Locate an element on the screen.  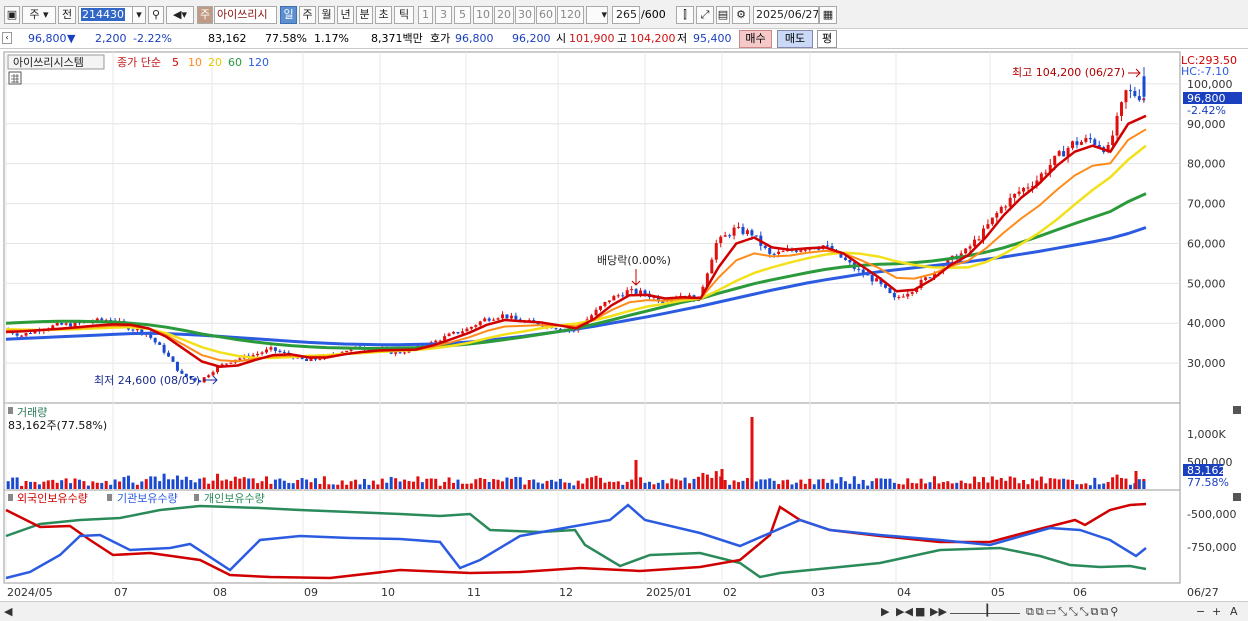
speaker-icon: ◀▾ is located at coordinates (180, 15).